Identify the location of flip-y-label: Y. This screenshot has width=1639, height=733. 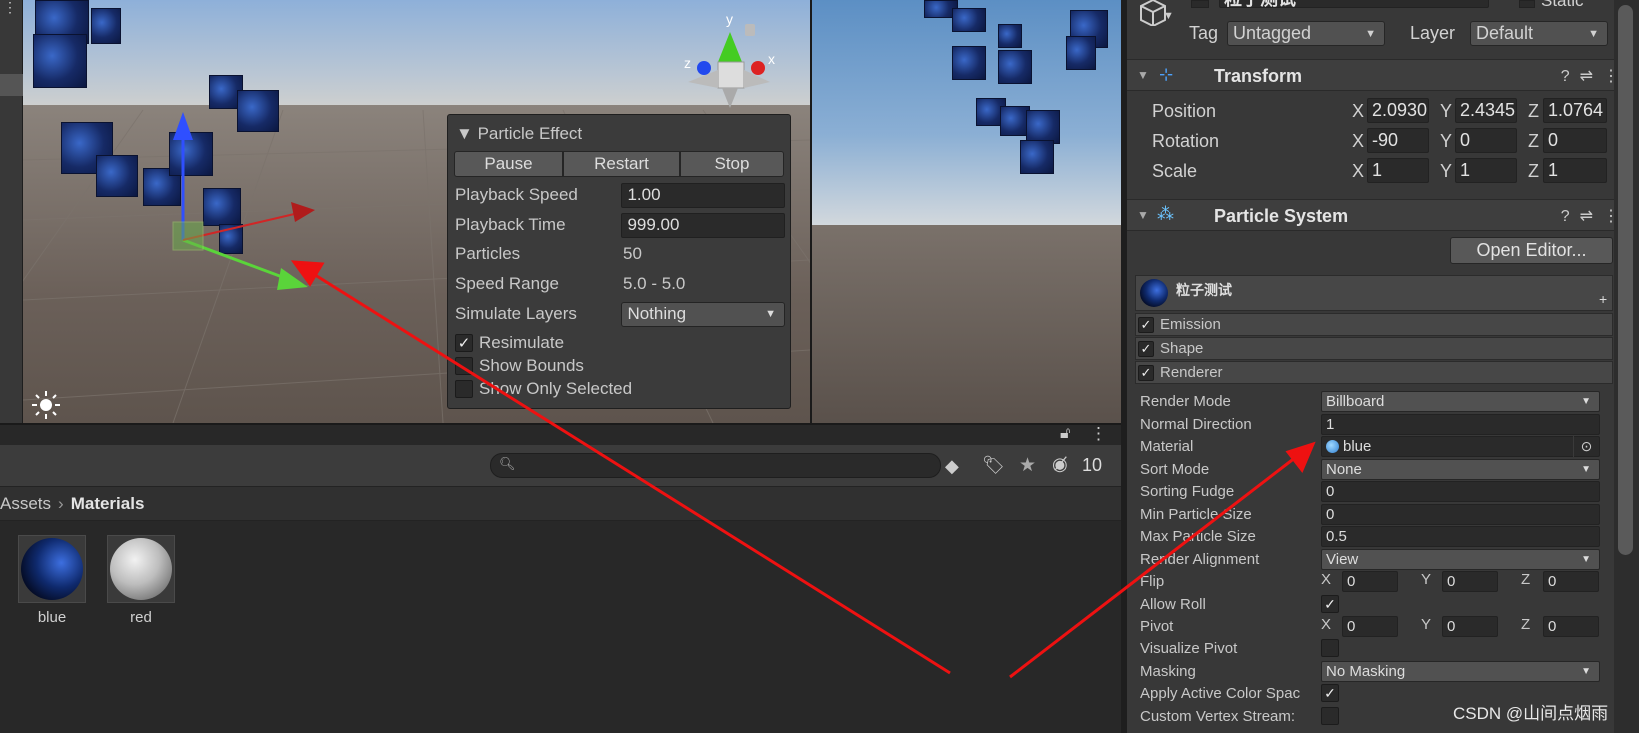
(1426, 579).